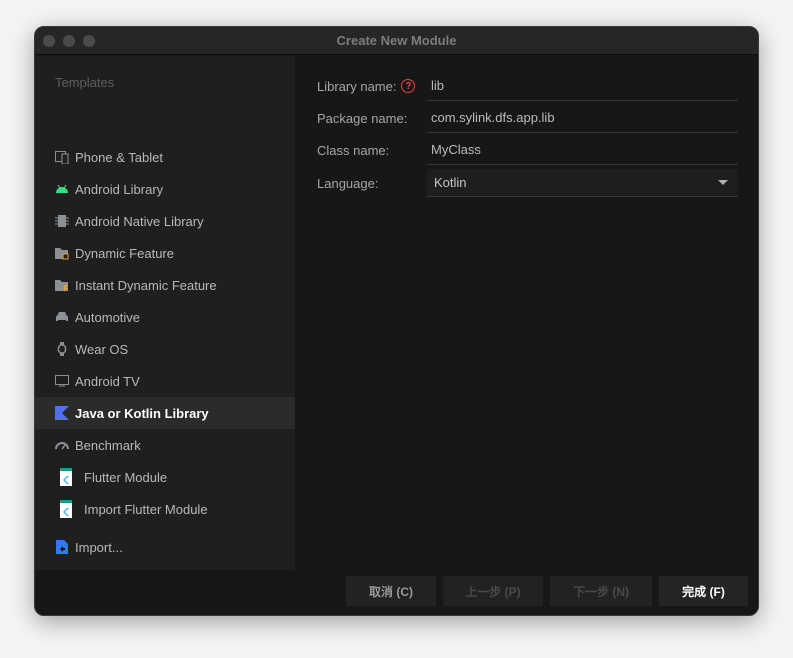  Describe the element at coordinates (49, 41) in the screenshot. I see `close-window-button` at that location.